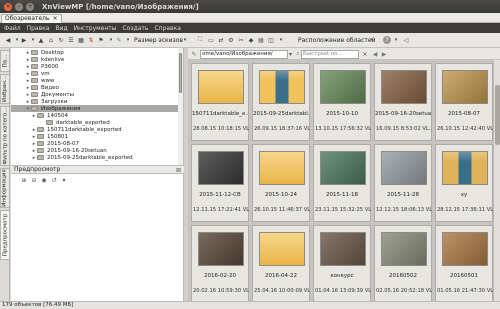 This screenshot has height=309, width=500. I want to click on refresh-button: ↻, so click(61, 40).